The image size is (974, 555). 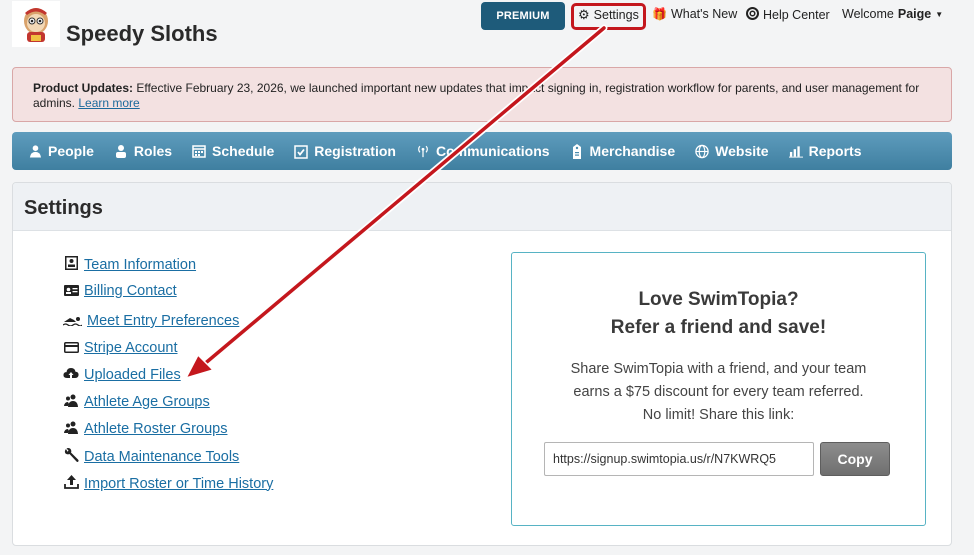 What do you see at coordinates (71, 151) in the screenshot?
I see `nav-people-label: People` at bounding box center [71, 151].